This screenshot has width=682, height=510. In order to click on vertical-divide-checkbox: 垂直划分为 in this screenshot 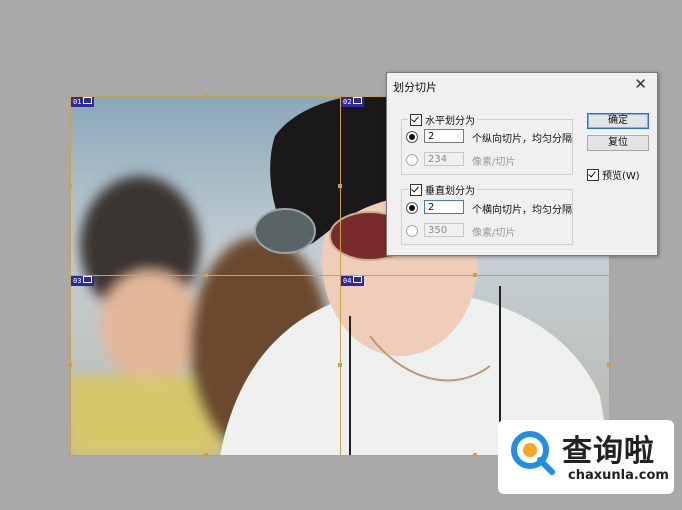, I will do `click(442, 189)`.